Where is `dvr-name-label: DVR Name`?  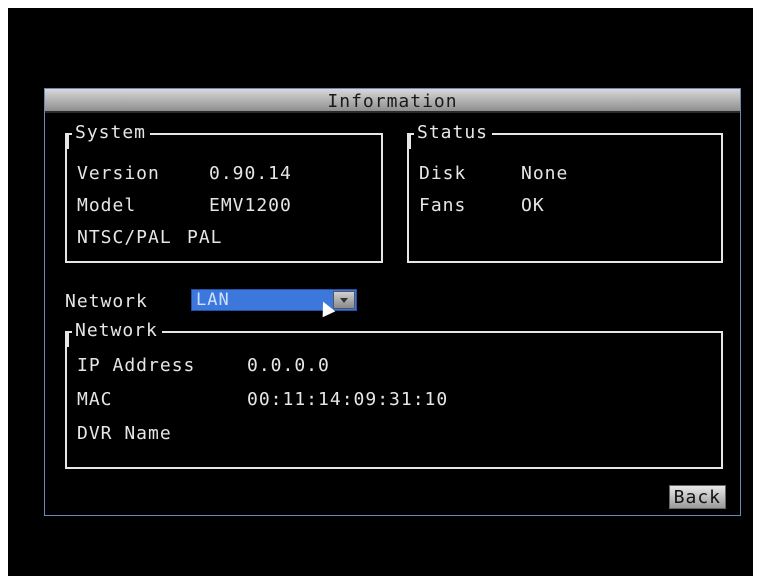
dvr-name-label: DVR Name is located at coordinates (124, 433).